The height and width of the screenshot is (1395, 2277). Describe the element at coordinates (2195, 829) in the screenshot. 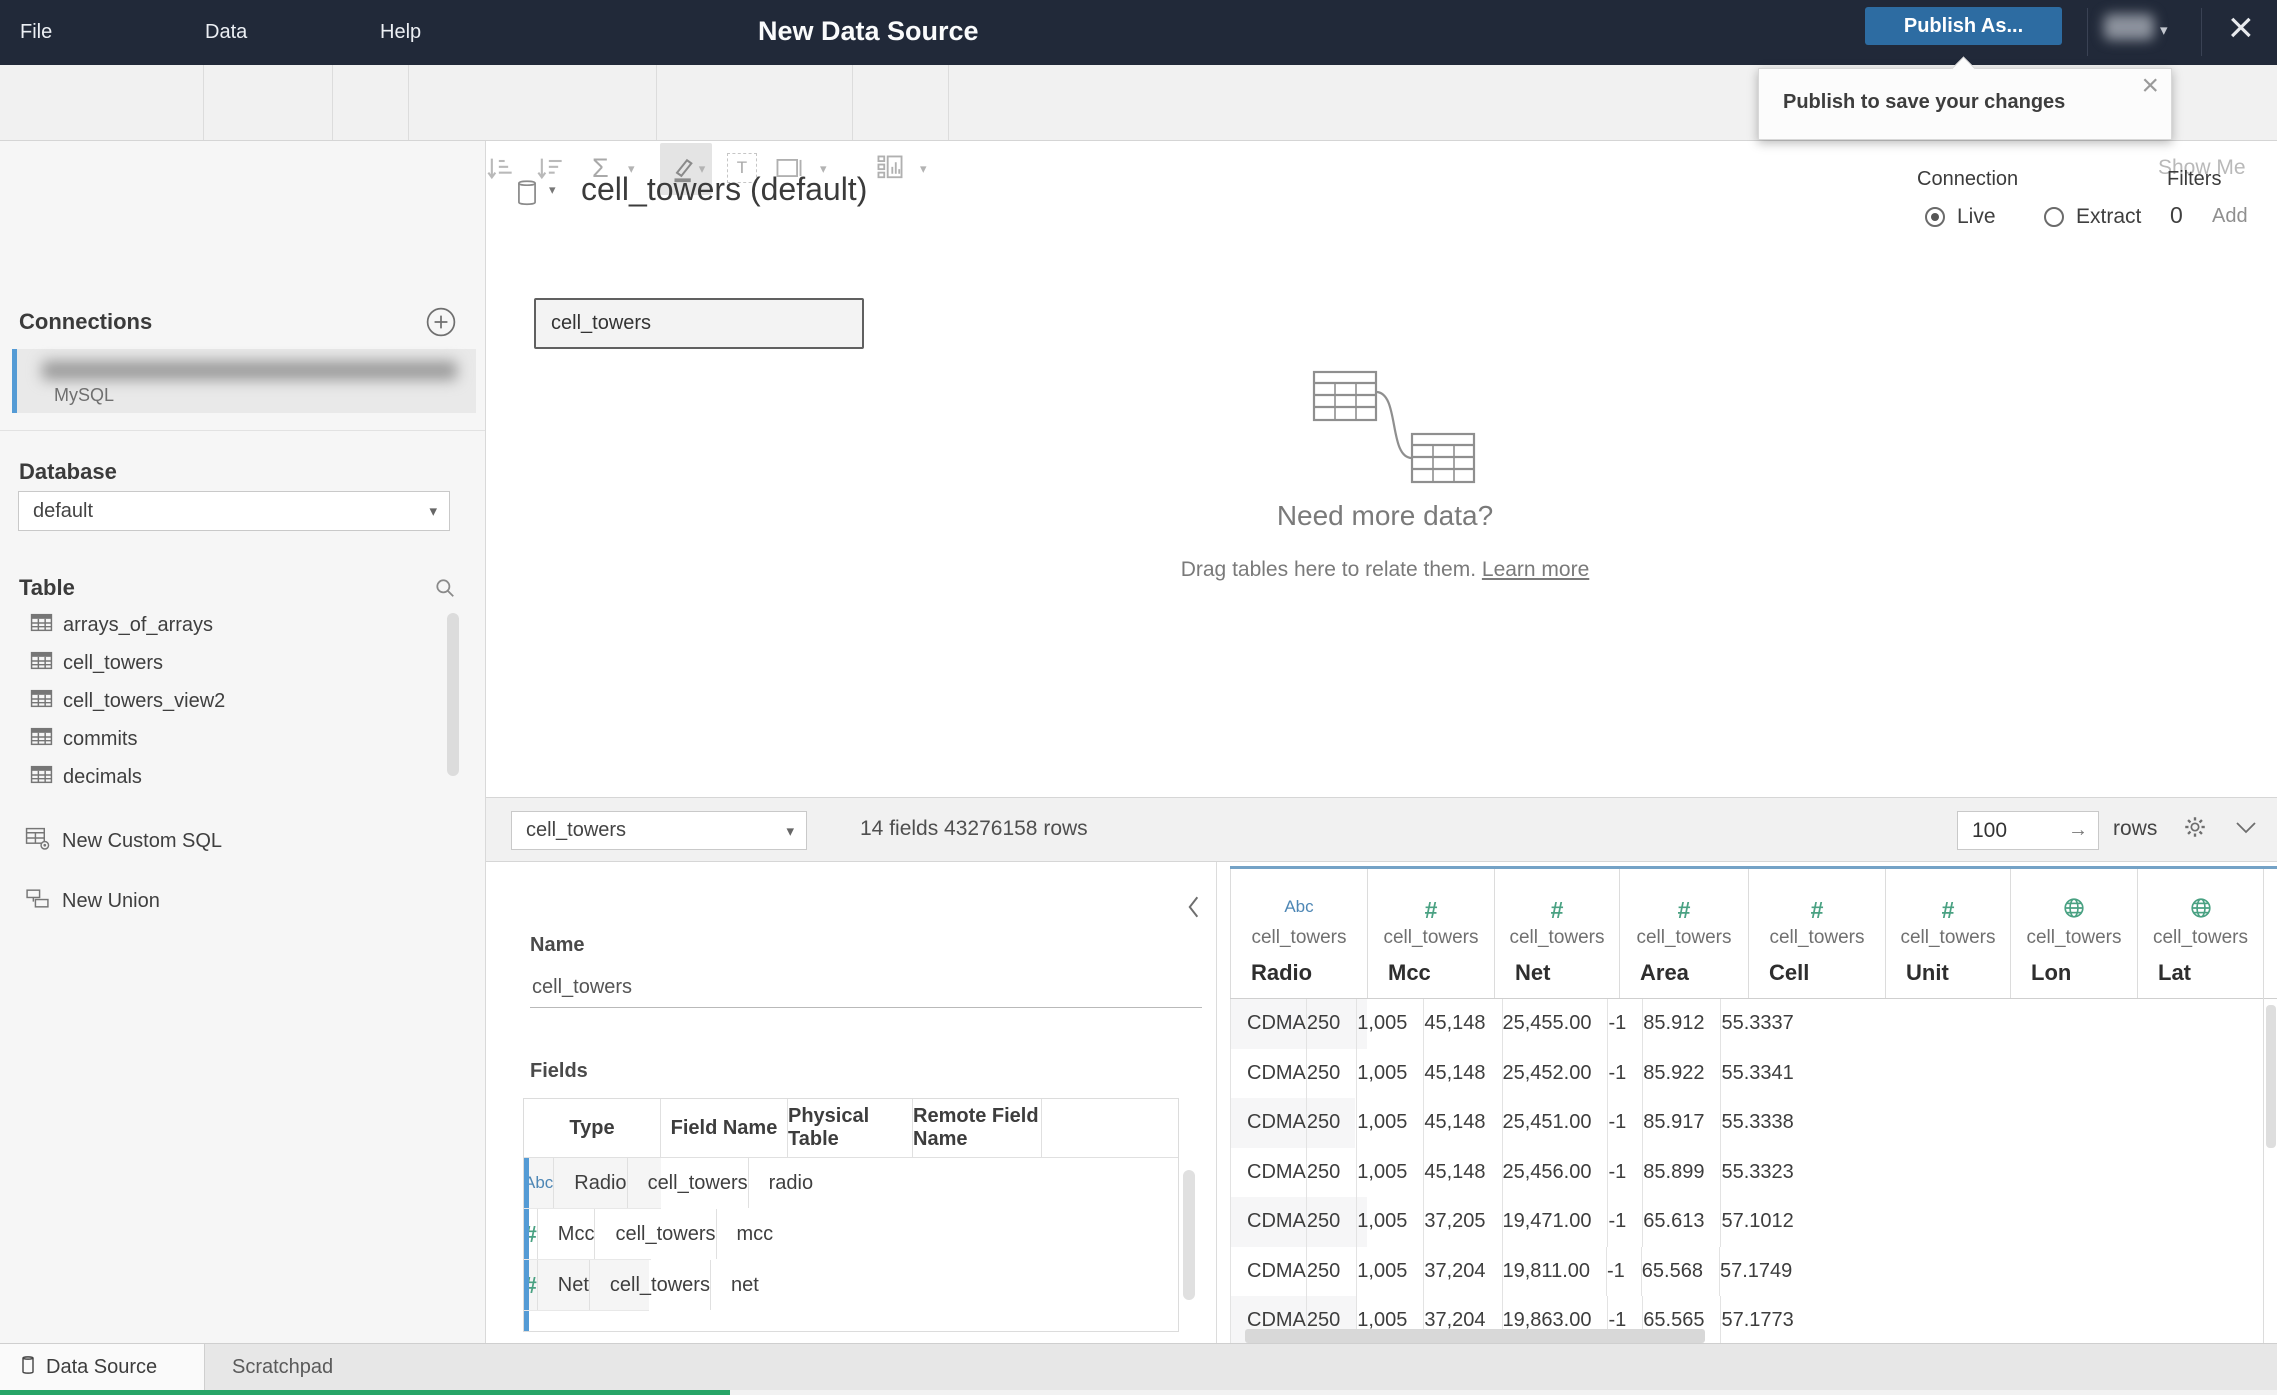

I see `gear-icon` at that location.